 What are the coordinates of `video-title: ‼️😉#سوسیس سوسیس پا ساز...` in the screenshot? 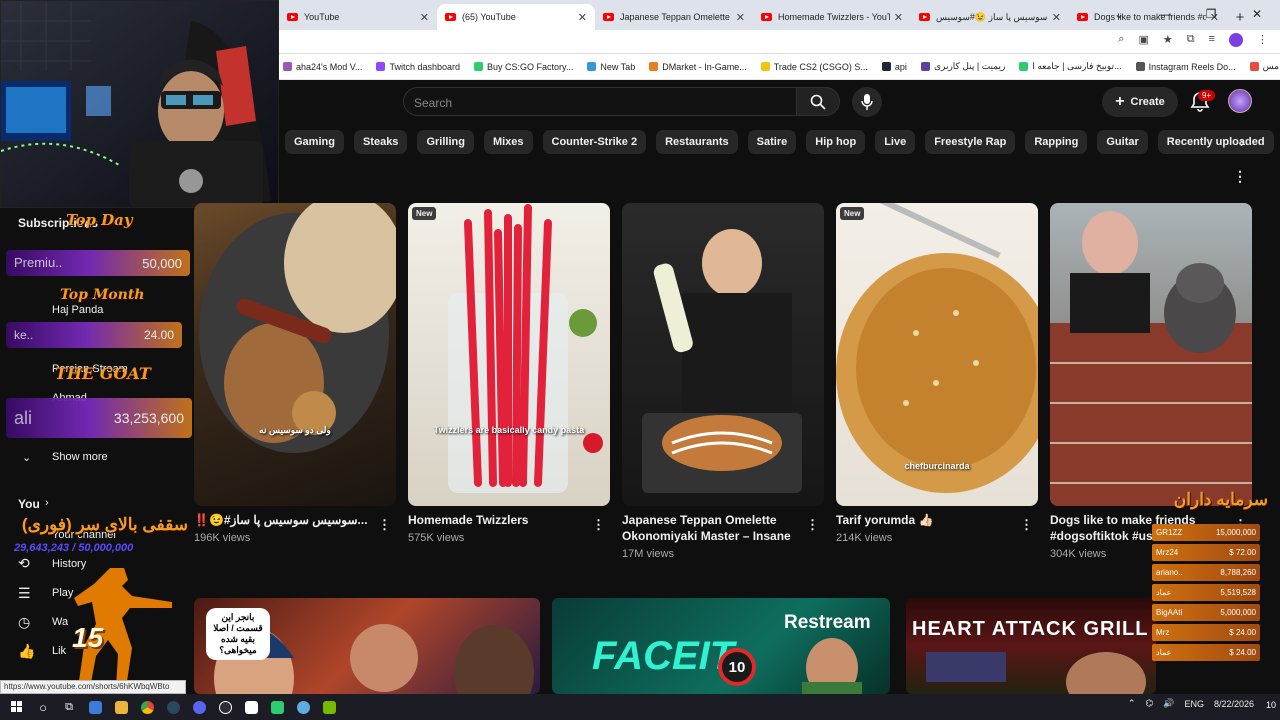 It's located at (284, 520).